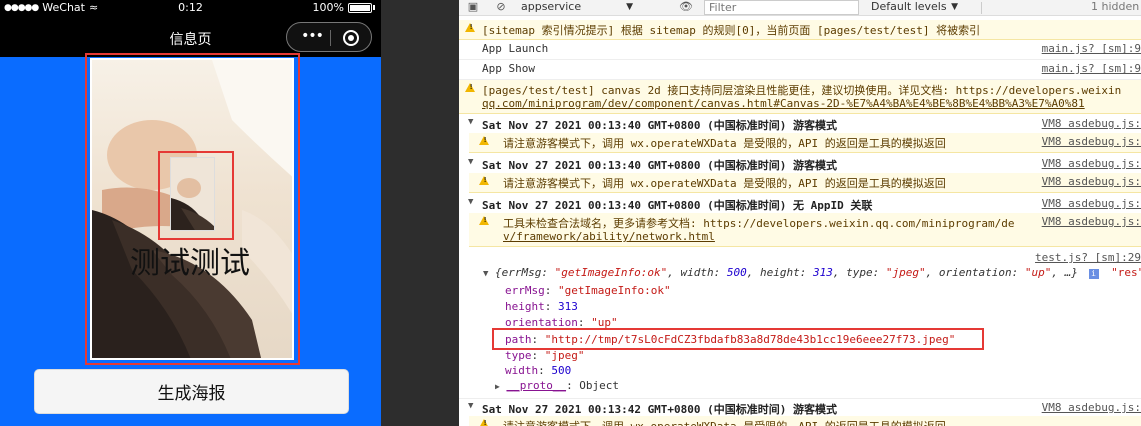 This screenshot has width=1141, height=426. Describe the element at coordinates (561, 370) in the screenshot. I see `property-value: 500` at that location.